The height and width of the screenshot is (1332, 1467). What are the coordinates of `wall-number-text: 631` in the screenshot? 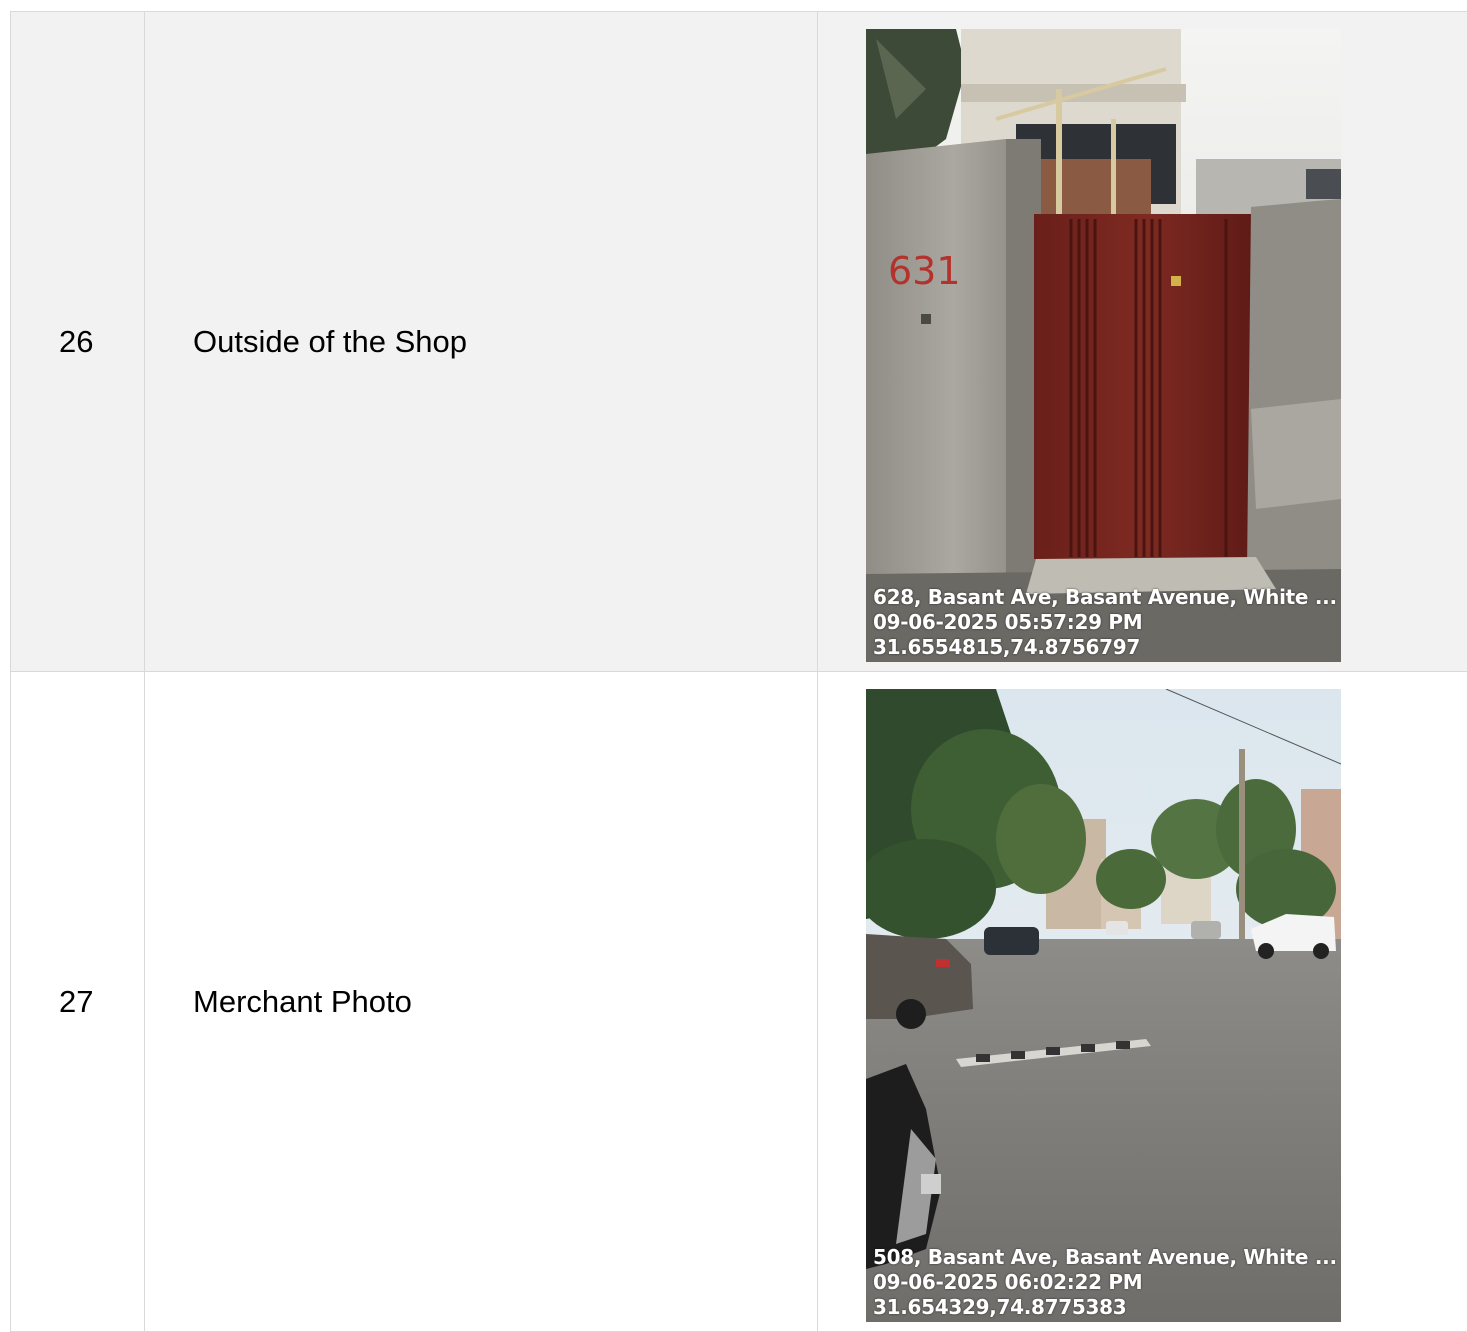 It's located at (924, 271).